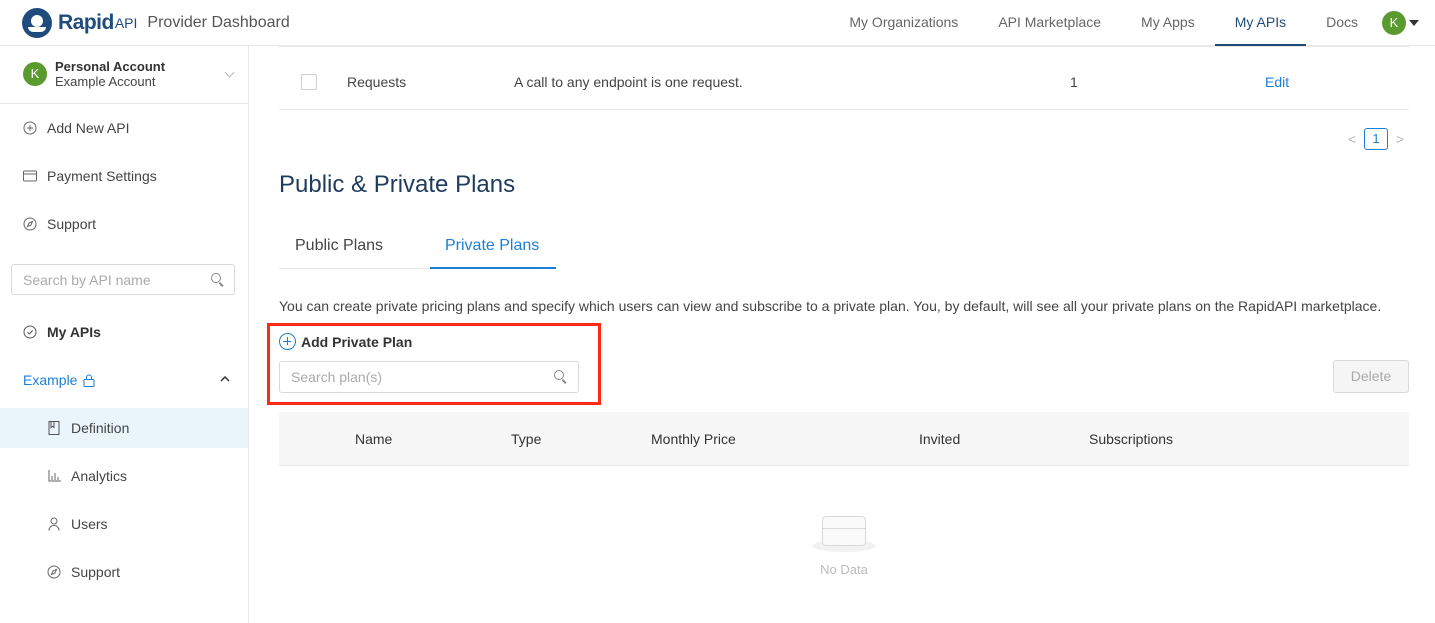  What do you see at coordinates (1352, 139) in the screenshot?
I see `prev-page-button: <` at bounding box center [1352, 139].